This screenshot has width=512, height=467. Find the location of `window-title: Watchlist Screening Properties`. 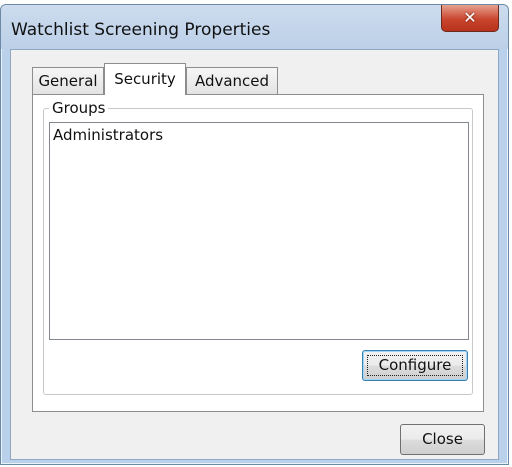

window-title: Watchlist Screening Properties is located at coordinates (141, 30).